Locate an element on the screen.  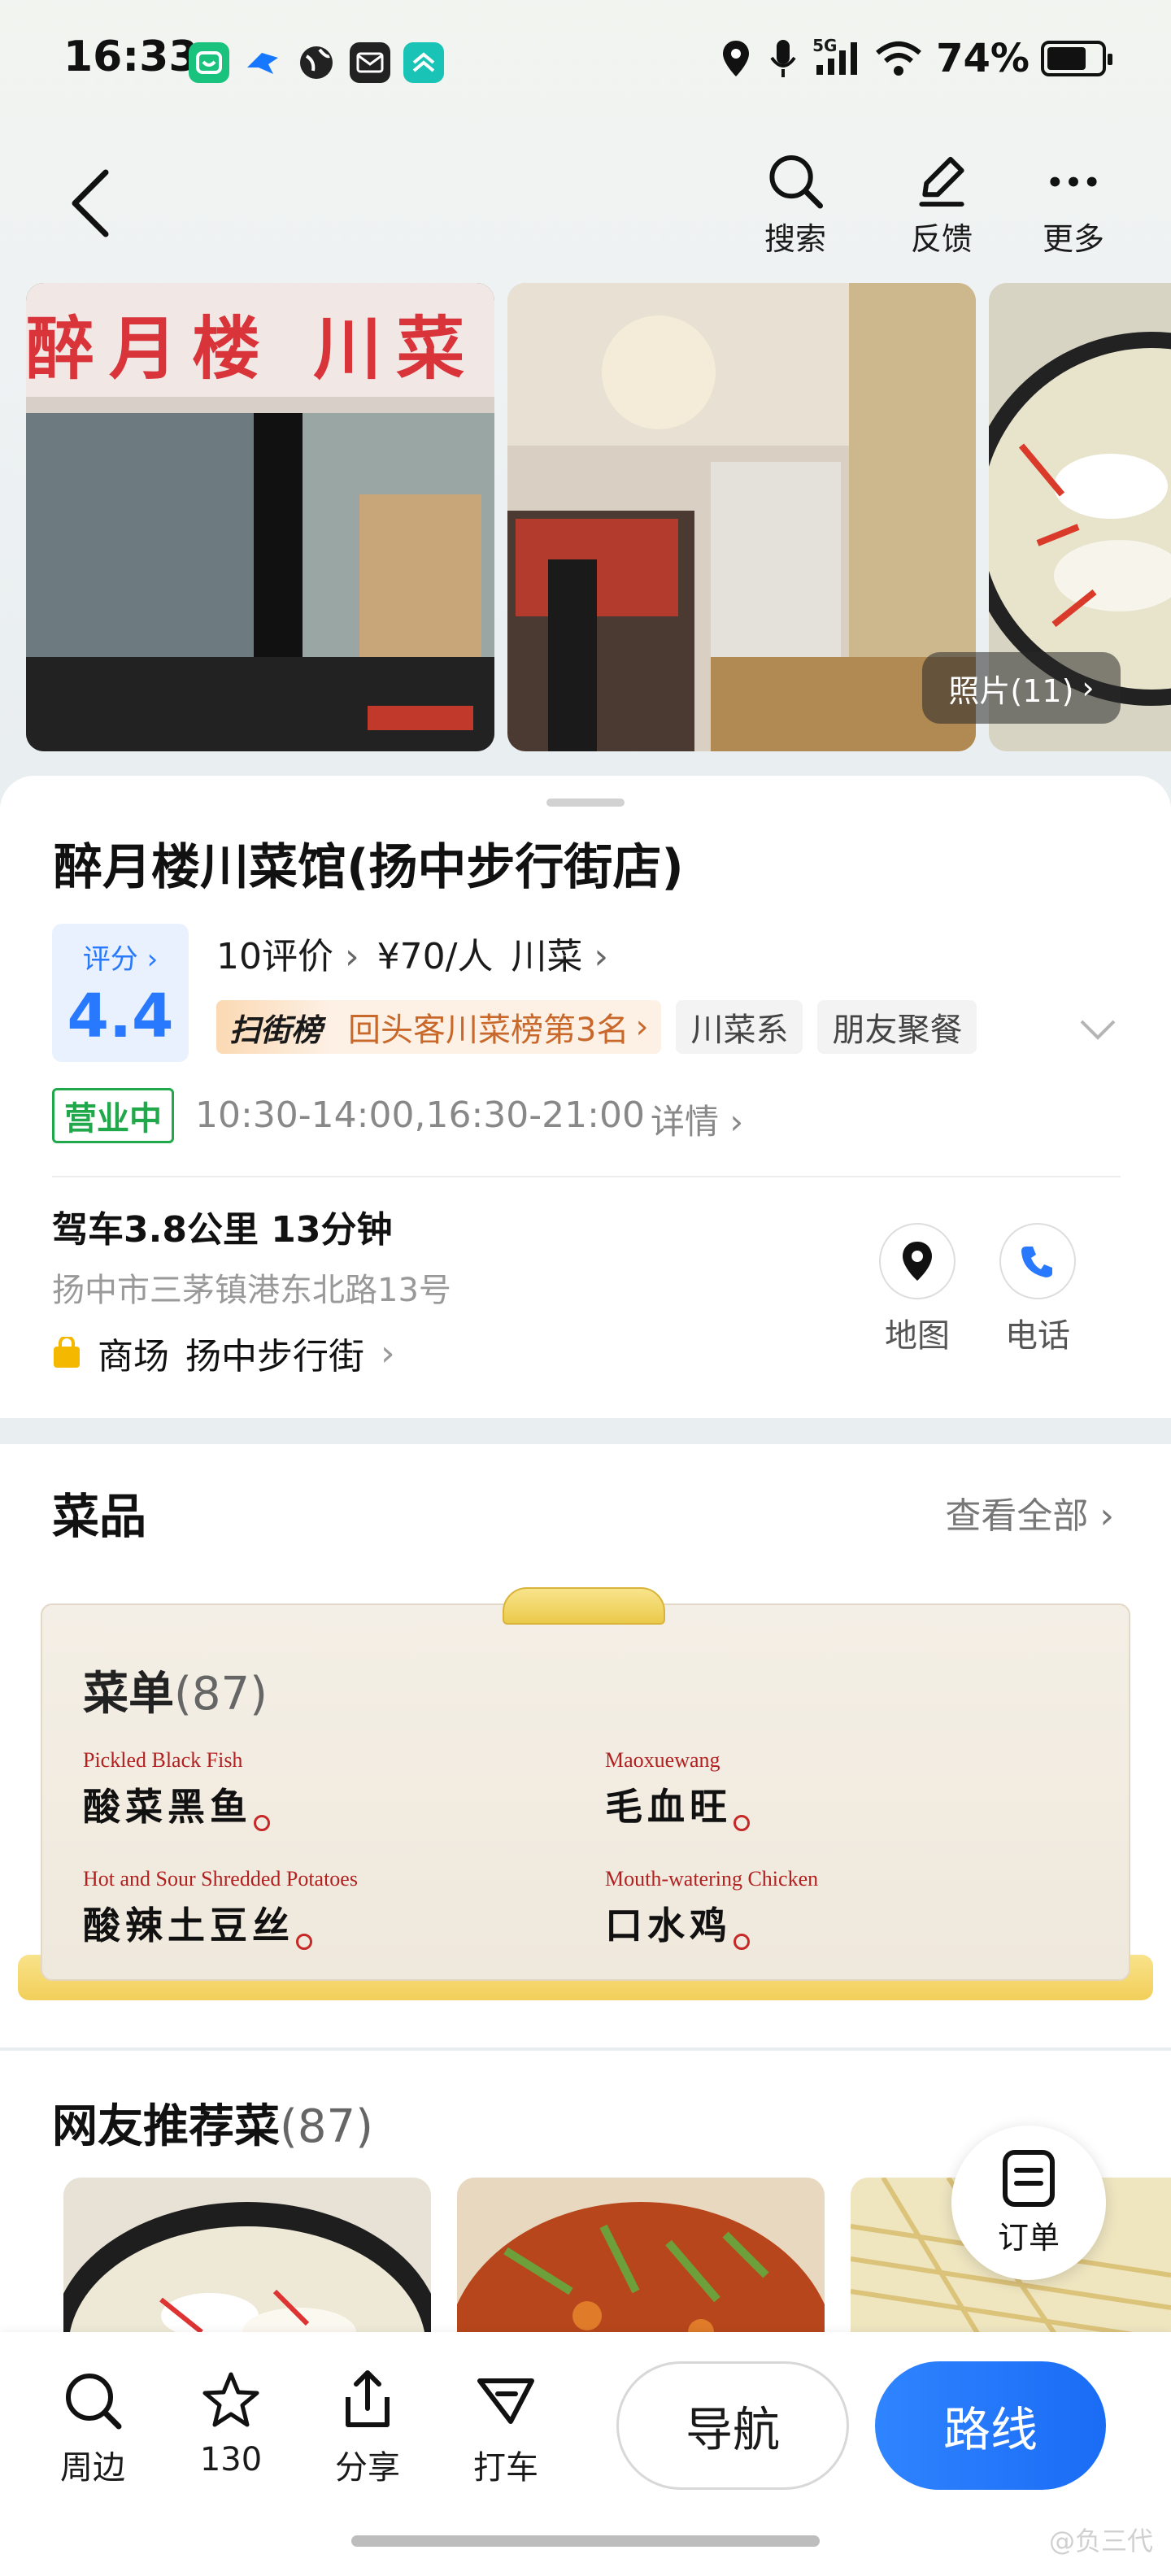
nearby-label: 周边 is located at coordinates (93, 2468).